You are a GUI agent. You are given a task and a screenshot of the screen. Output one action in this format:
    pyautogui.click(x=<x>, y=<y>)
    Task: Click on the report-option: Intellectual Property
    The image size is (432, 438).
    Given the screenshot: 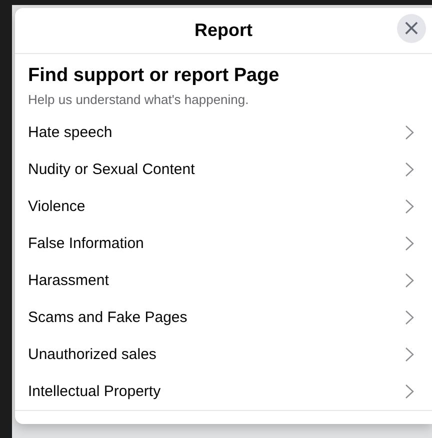 What is the action you would take?
    pyautogui.click(x=224, y=391)
    